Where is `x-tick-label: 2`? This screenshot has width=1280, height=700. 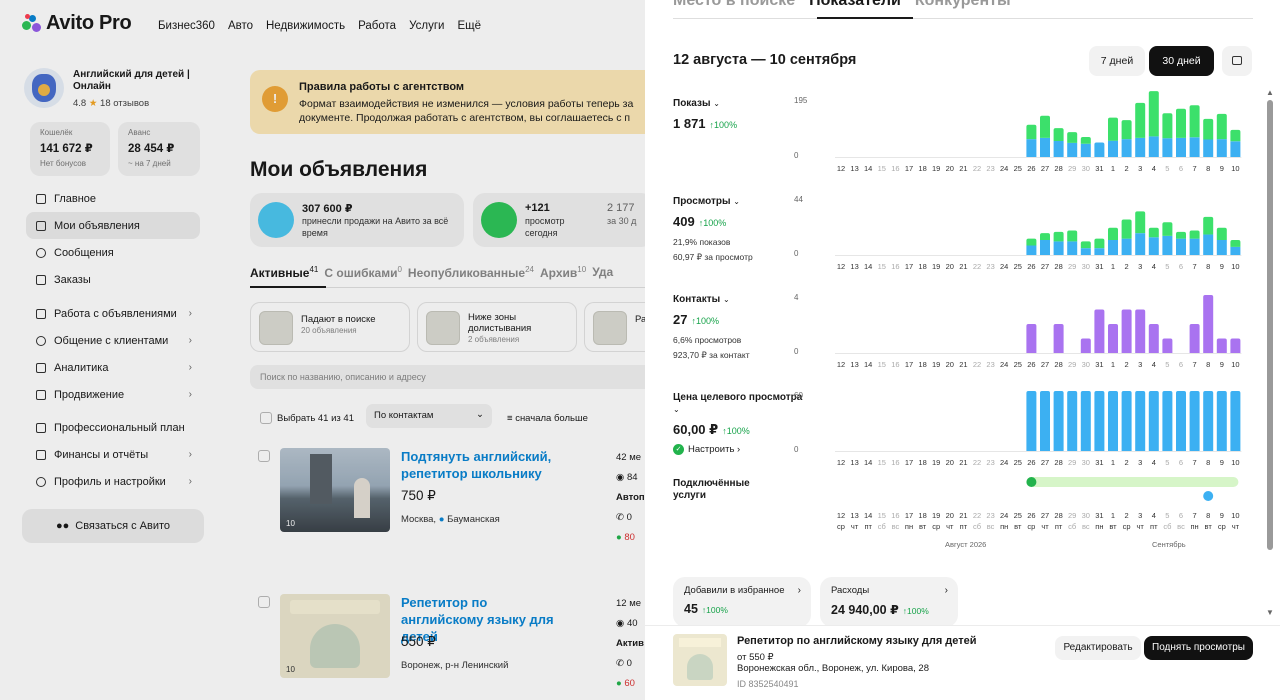 x-tick-label: 2 is located at coordinates (1126, 515).